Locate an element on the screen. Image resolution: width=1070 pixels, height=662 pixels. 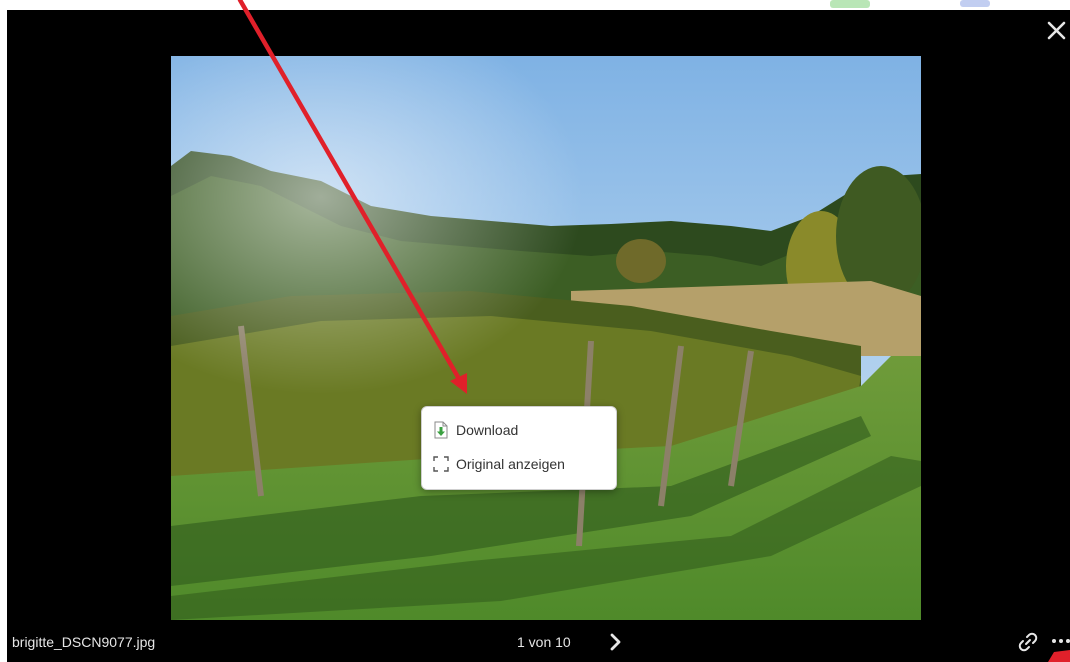
link-icon is located at coordinates (1028, 642).